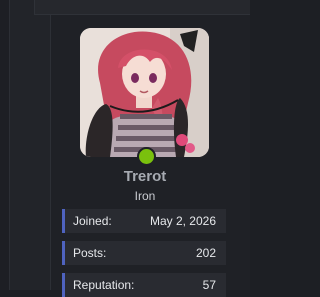 The image size is (320, 297). Describe the element at coordinates (145, 196) in the screenshot. I see `user-rank: Iron` at that location.